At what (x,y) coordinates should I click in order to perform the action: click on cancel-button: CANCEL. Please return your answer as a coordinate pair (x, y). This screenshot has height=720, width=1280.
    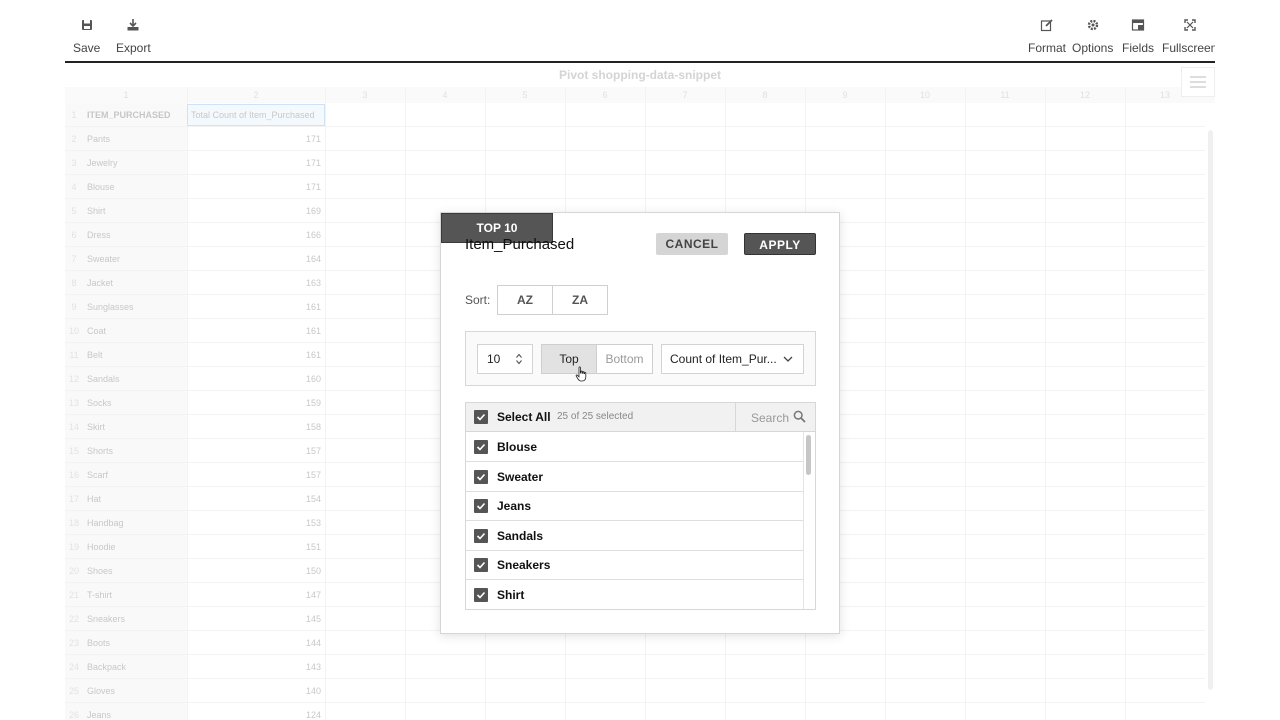
    Looking at the image, I should click on (692, 244).